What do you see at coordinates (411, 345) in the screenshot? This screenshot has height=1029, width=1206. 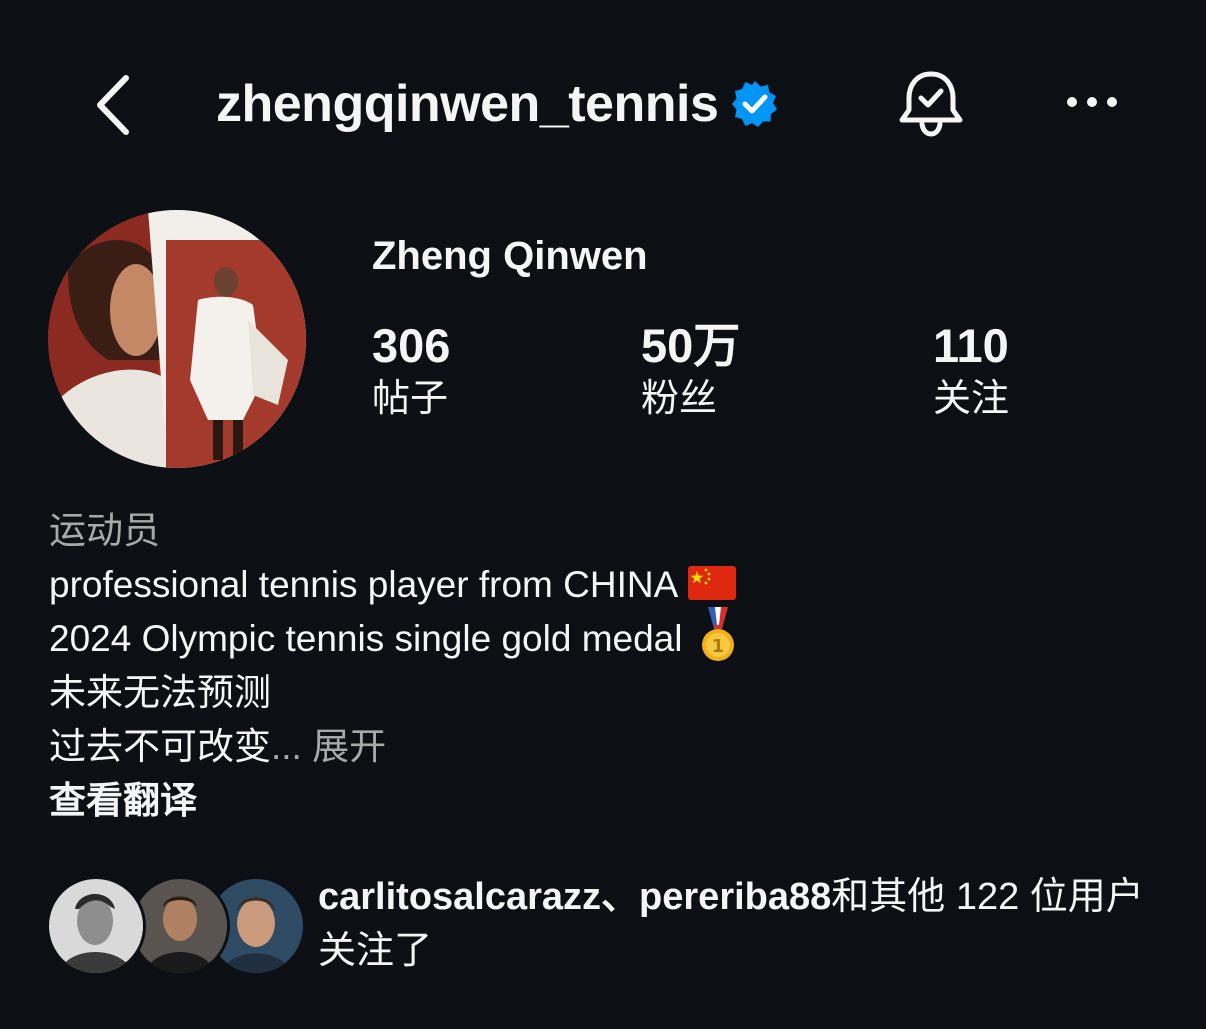 I see `posts-count: 306` at bounding box center [411, 345].